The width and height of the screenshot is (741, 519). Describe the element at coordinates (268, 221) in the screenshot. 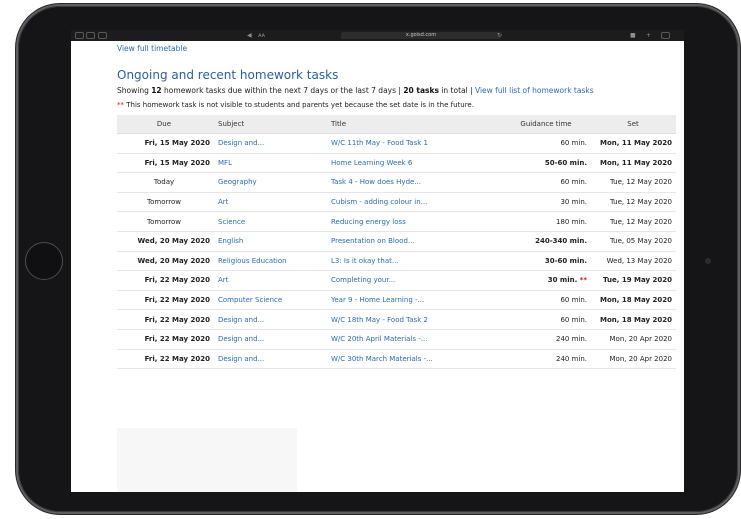

I see `subject-cell: Science` at that location.